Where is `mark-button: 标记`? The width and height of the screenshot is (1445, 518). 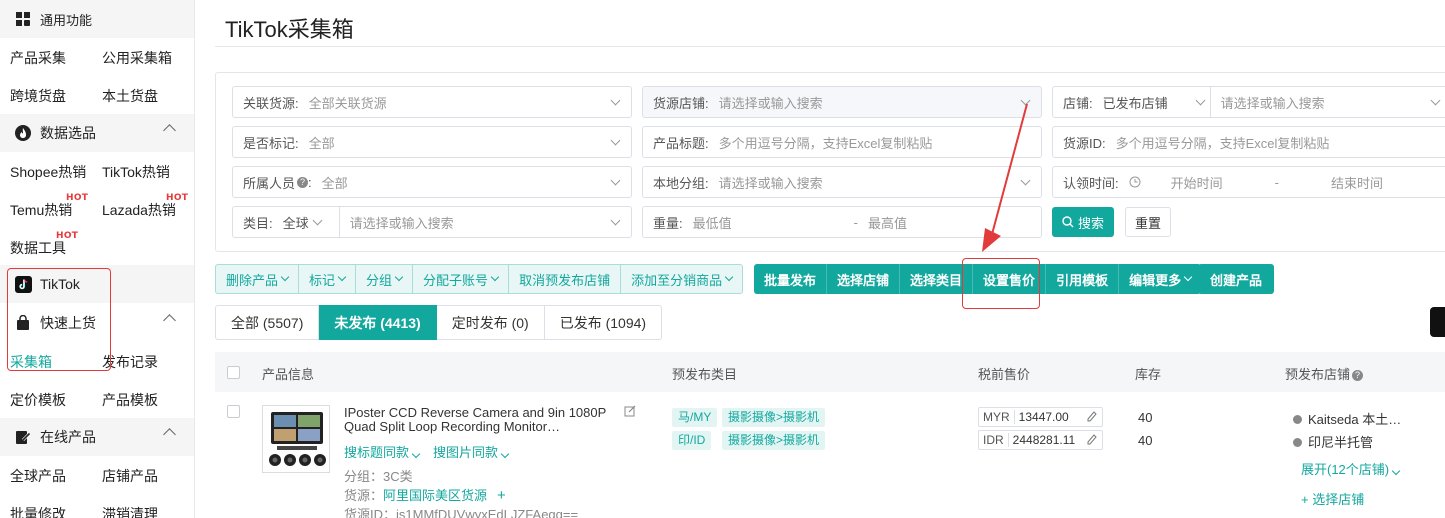 mark-button: 标记 is located at coordinates (328, 279).